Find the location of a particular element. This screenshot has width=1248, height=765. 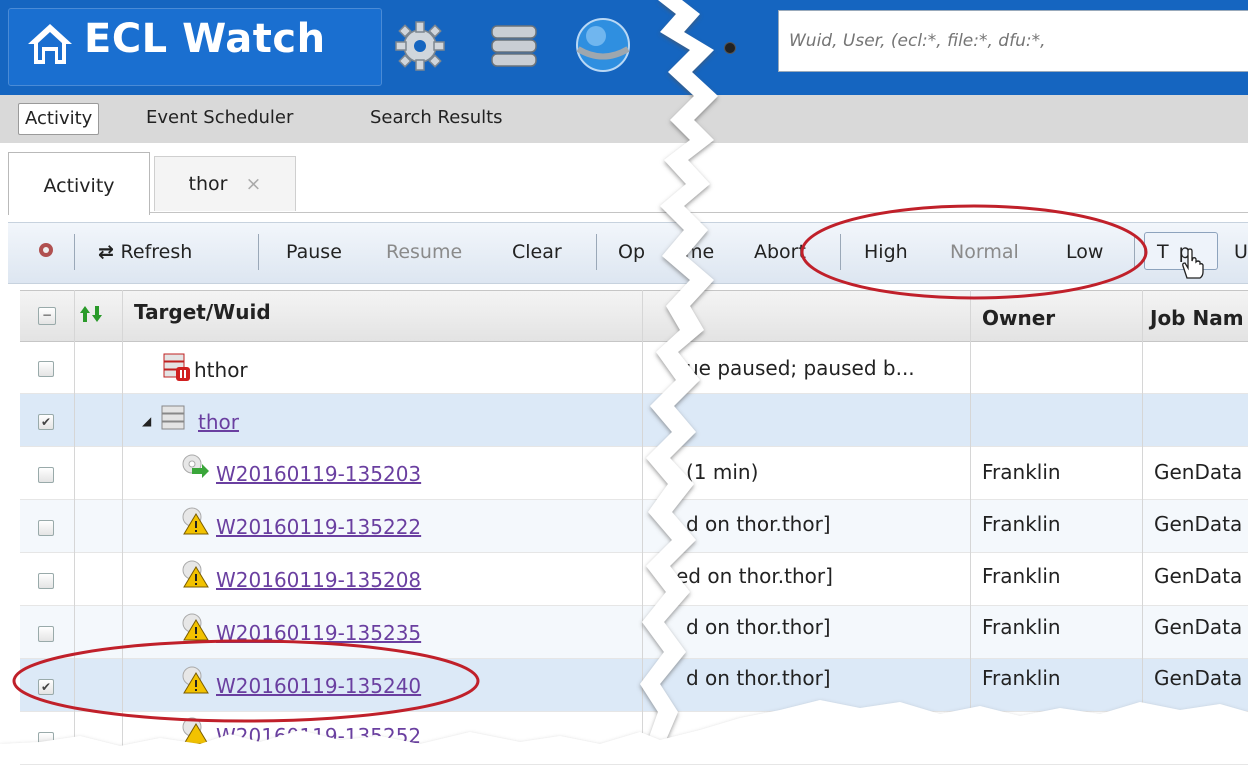

refresh-button: ⇄ Refresh is located at coordinates (145, 252).